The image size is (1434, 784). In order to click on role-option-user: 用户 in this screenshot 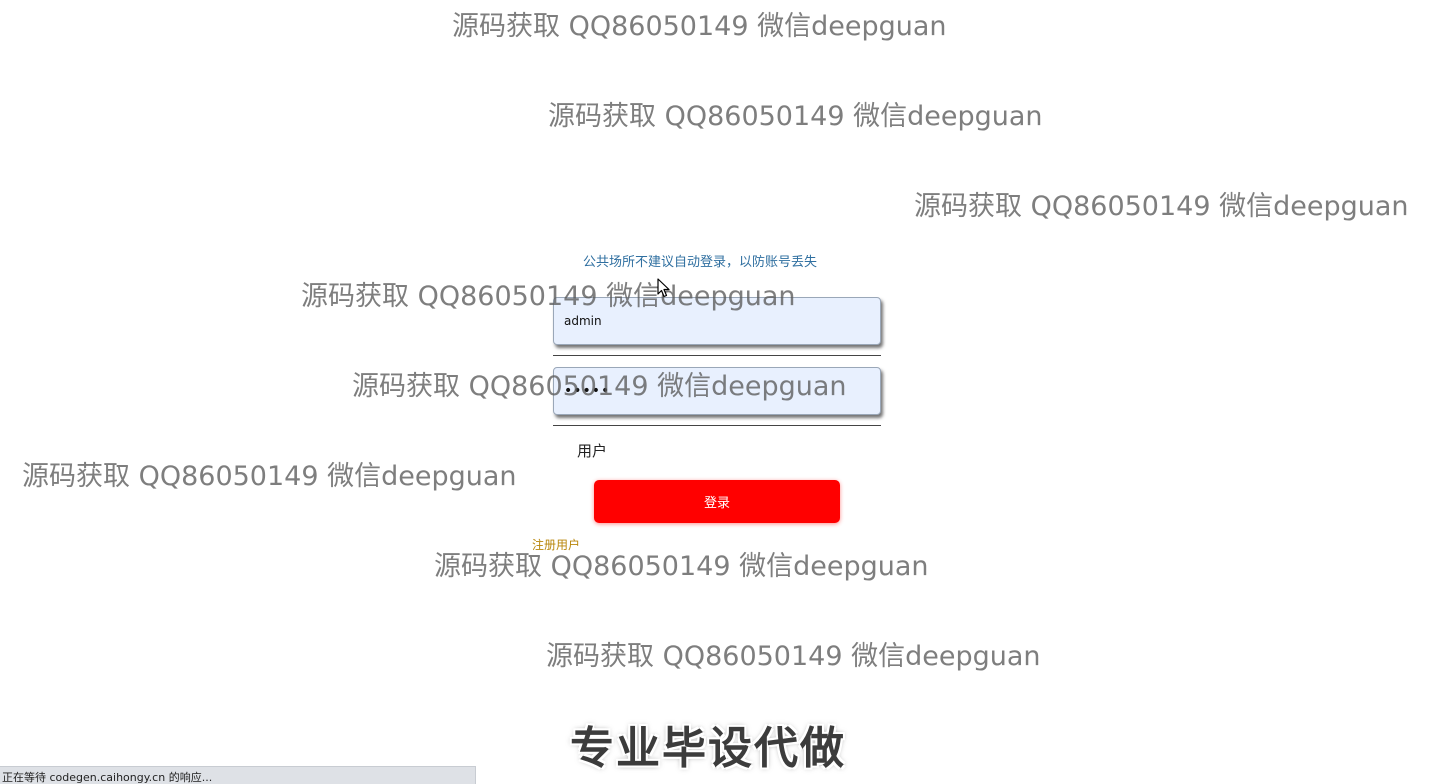, I will do `click(592, 450)`.